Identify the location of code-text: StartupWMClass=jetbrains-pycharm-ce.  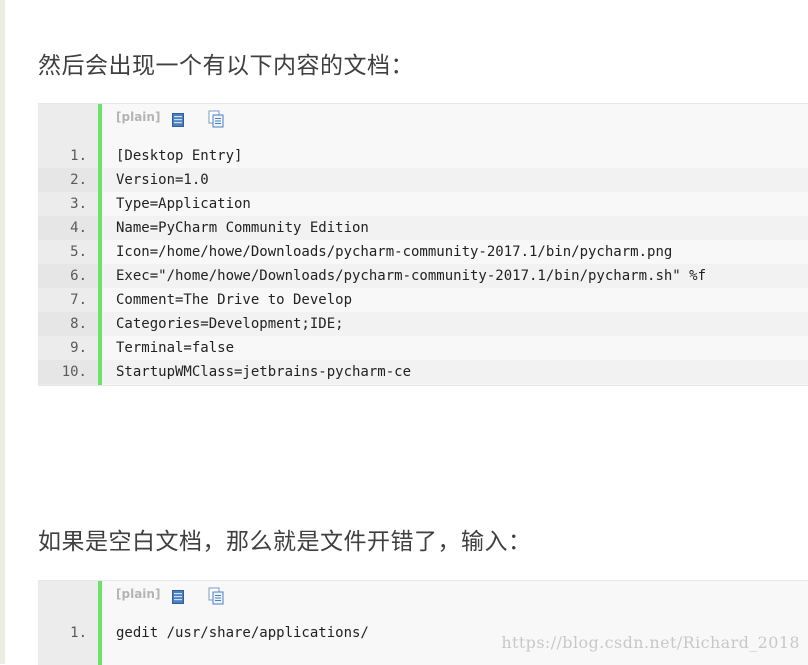
(264, 372).